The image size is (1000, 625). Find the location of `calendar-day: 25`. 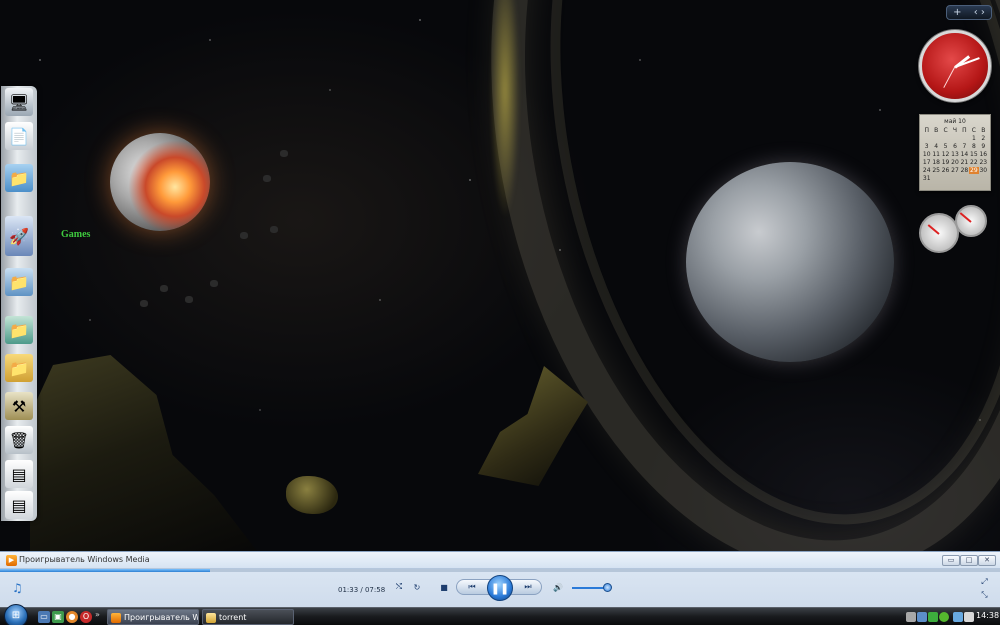

calendar-day: 25 is located at coordinates (935, 170).